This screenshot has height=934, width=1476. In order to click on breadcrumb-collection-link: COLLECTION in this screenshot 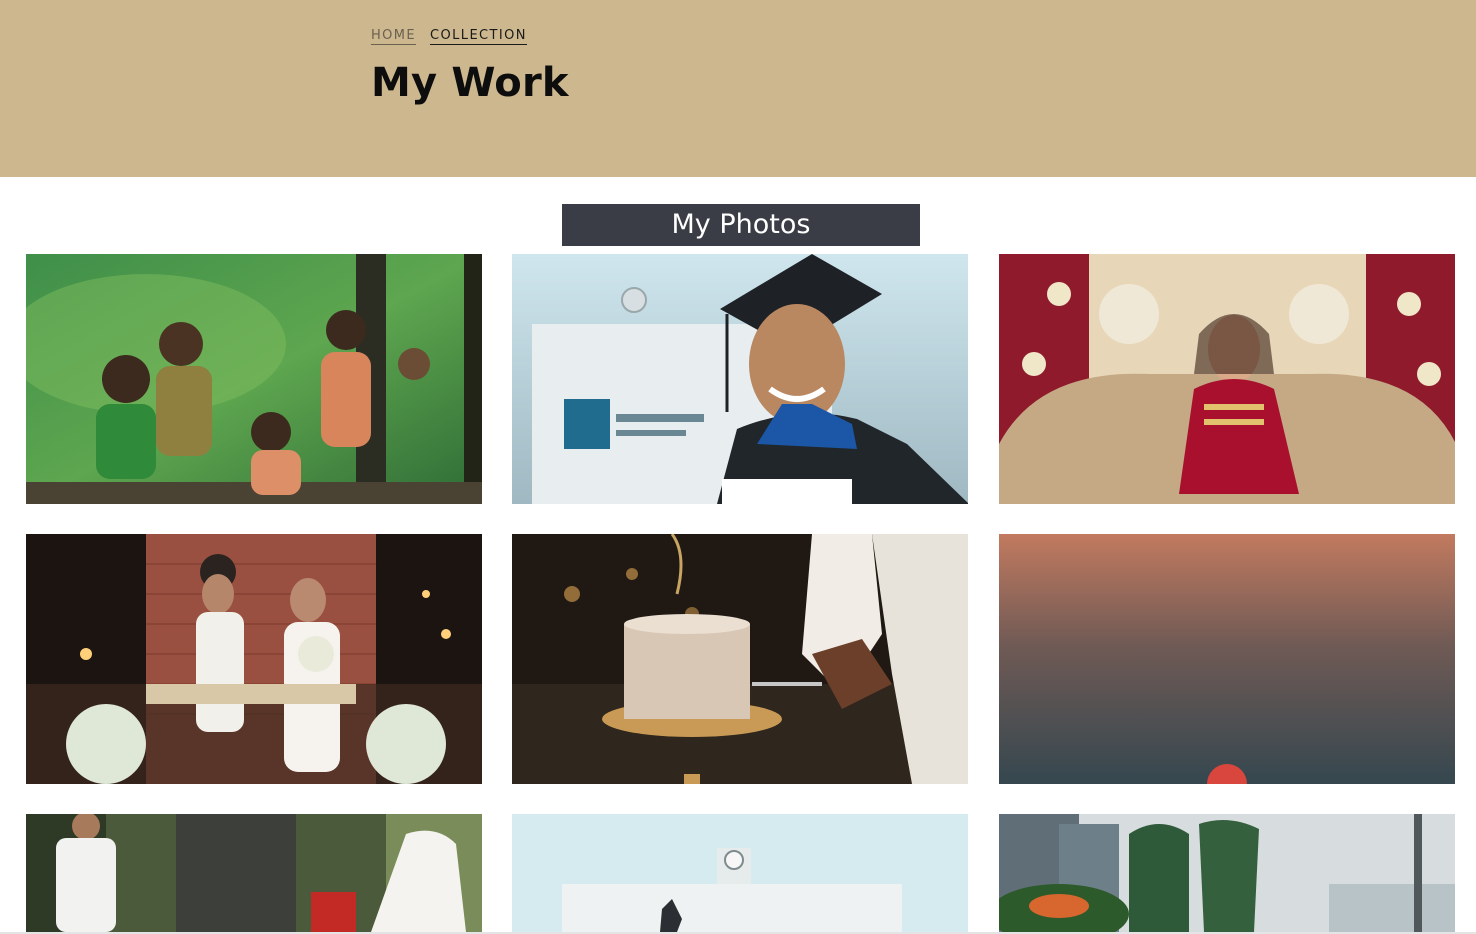, I will do `click(478, 36)`.